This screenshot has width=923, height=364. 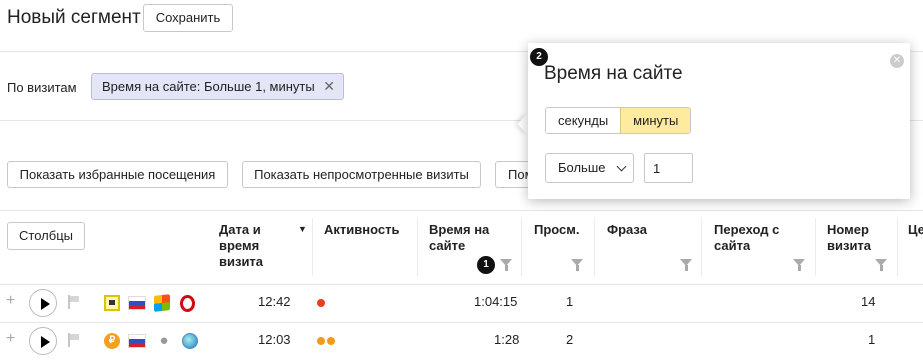 What do you see at coordinates (112, 303) in the screenshot?
I see `window-icon` at bounding box center [112, 303].